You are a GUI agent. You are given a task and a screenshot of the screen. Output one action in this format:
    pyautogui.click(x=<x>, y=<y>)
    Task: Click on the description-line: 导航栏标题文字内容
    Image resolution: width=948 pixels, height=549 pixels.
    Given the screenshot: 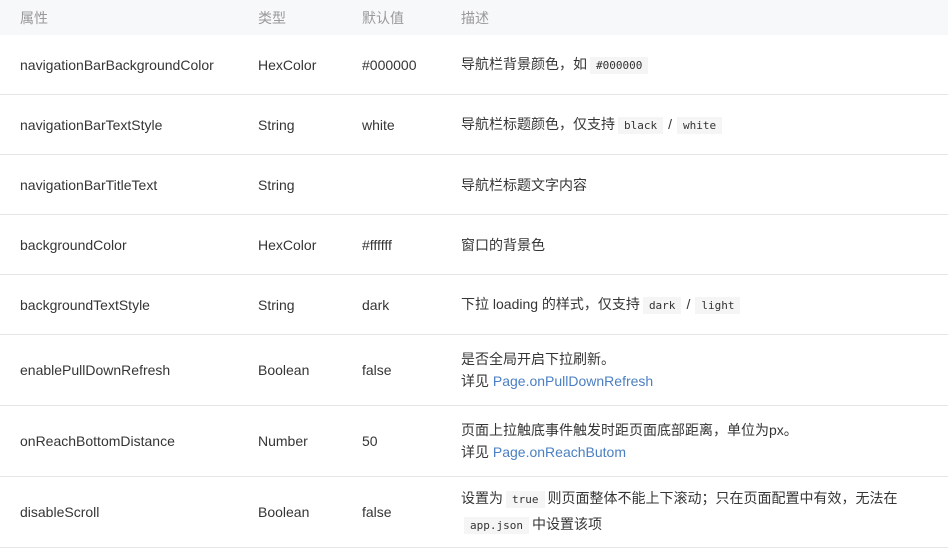 What is the action you would take?
    pyautogui.click(x=704, y=185)
    